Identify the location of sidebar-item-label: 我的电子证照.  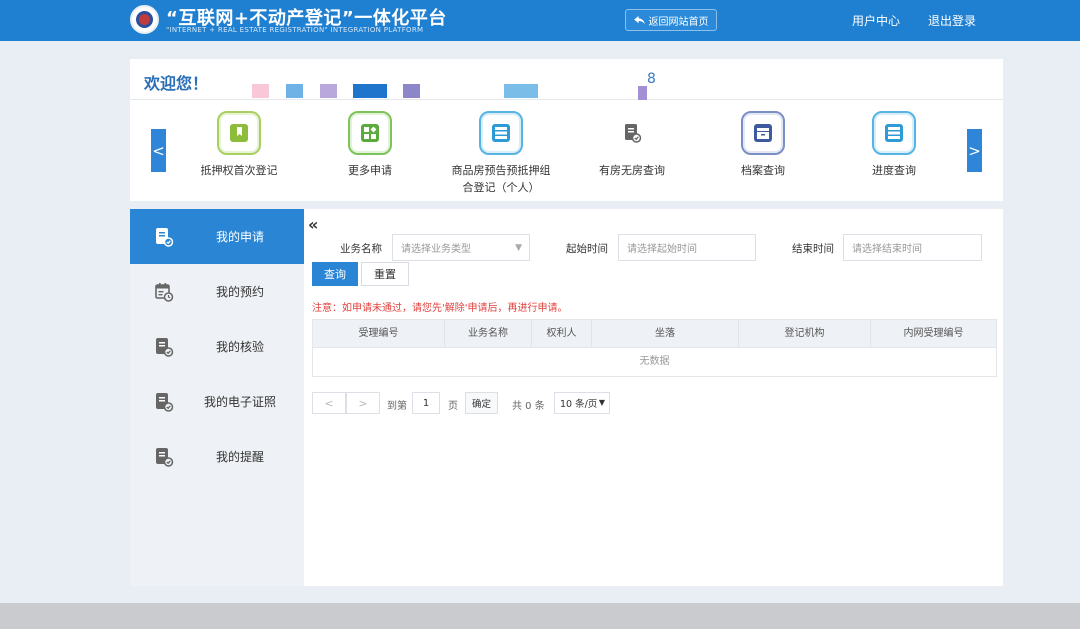
(239, 402).